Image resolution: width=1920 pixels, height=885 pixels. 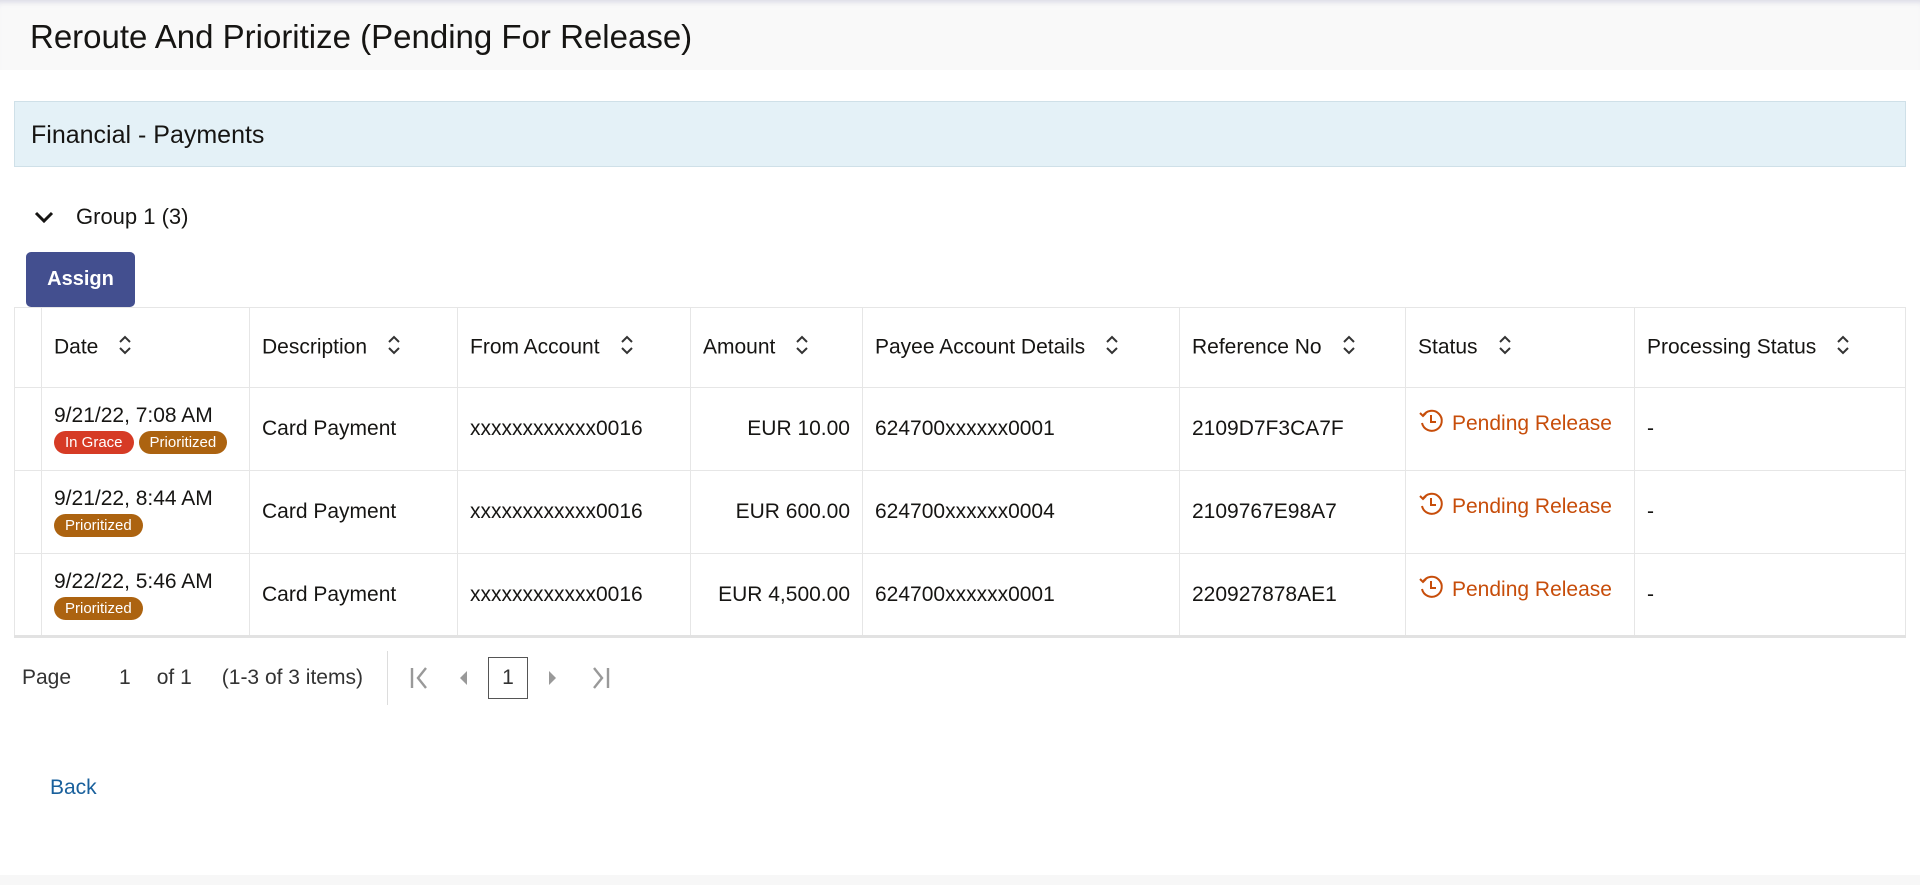 What do you see at coordinates (776, 595) in the screenshot?
I see `amount: EUR 4,500.00` at bounding box center [776, 595].